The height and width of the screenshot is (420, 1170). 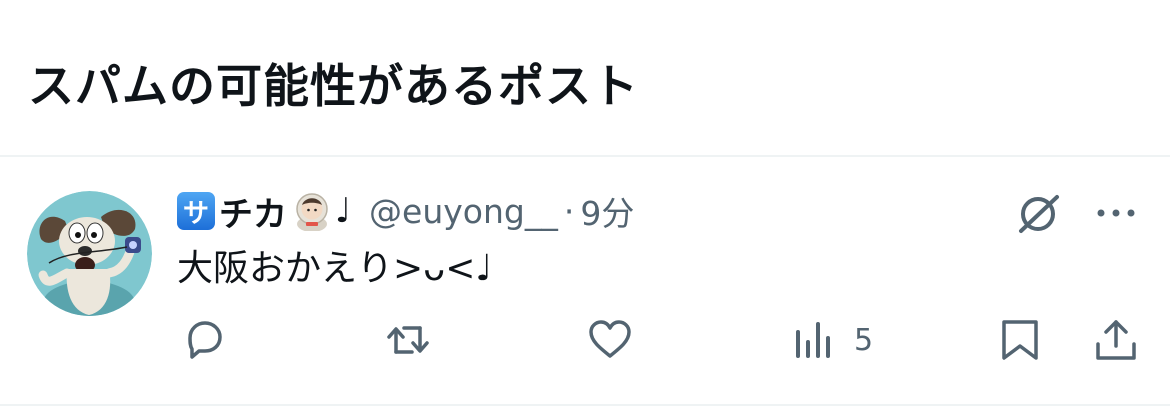 I want to click on post-meta: サ チカ ♩ @euyong__ · 9分, so click(x=405, y=211).